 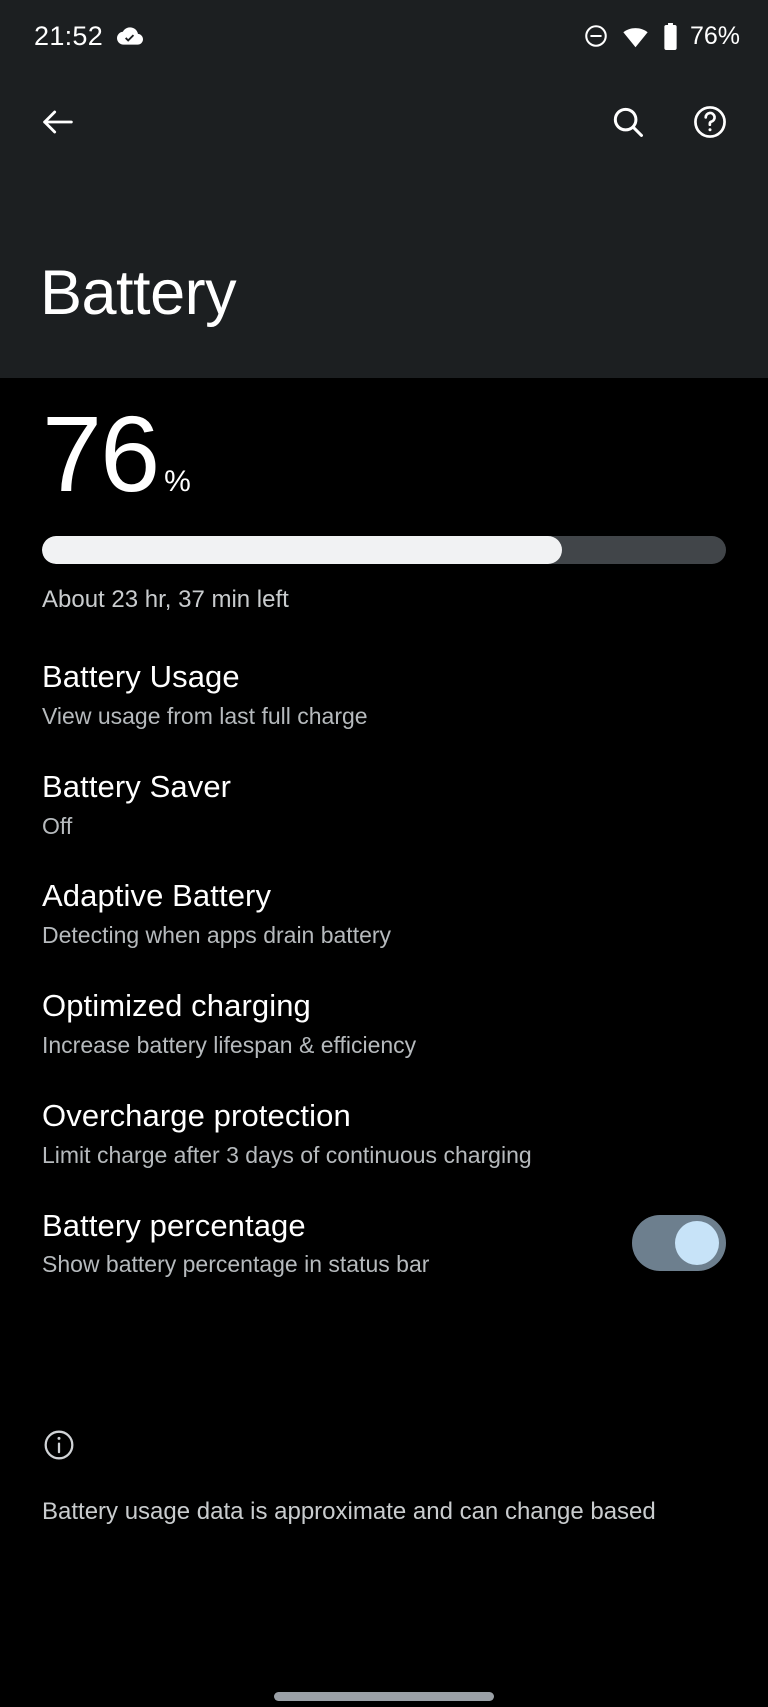 What do you see at coordinates (69, 35) in the screenshot?
I see `status-bar-clock: 21:52` at bounding box center [69, 35].